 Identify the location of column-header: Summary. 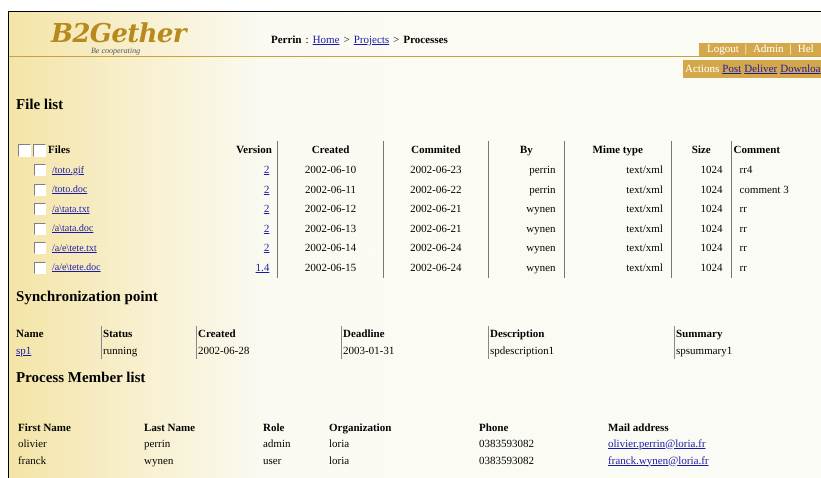
(699, 334).